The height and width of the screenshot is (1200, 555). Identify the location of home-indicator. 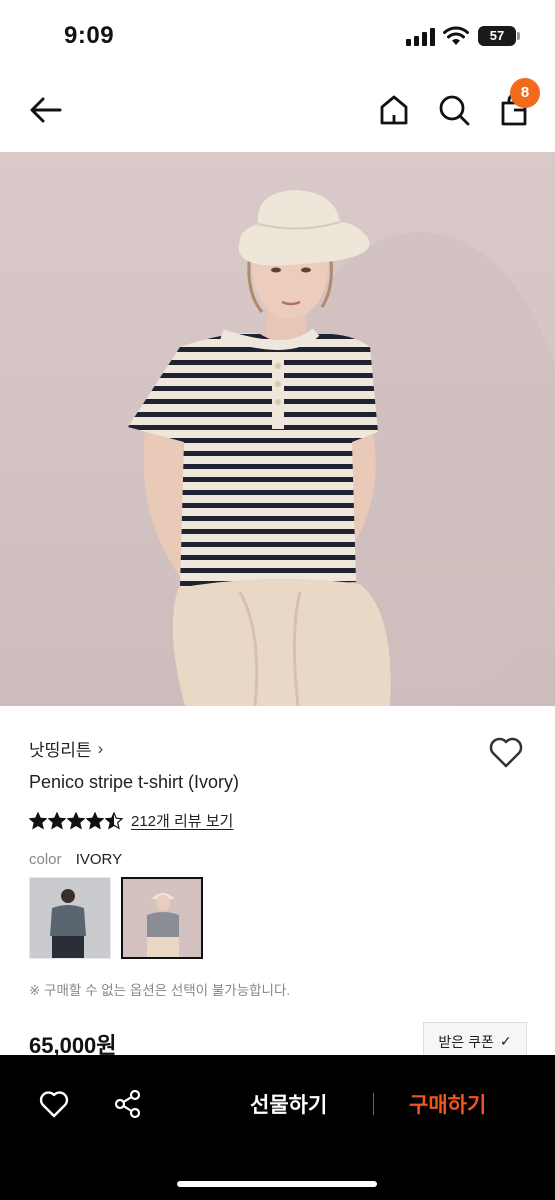
(277, 1184).